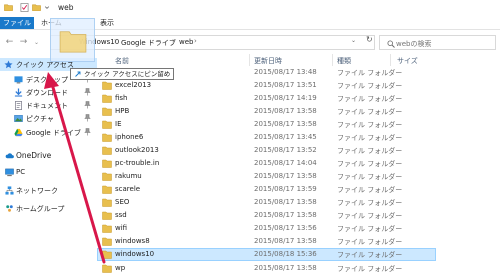  What do you see at coordinates (285, 98) in the screenshot?
I see `file-date: 2015/08/17 14:19` at bounding box center [285, 98].